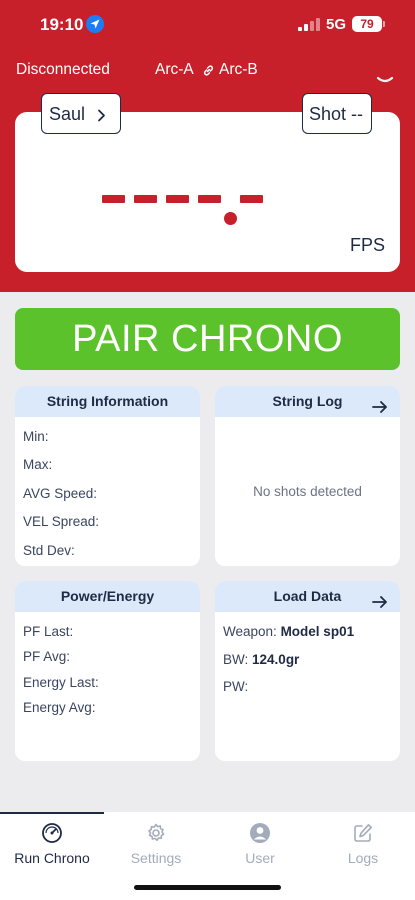 The height and width of the screenshot is (900, 415). What do you see at coordinates (230, 218) in the screenshot?
I see `decimal-point-indicator` at bounding box center [230, 218].